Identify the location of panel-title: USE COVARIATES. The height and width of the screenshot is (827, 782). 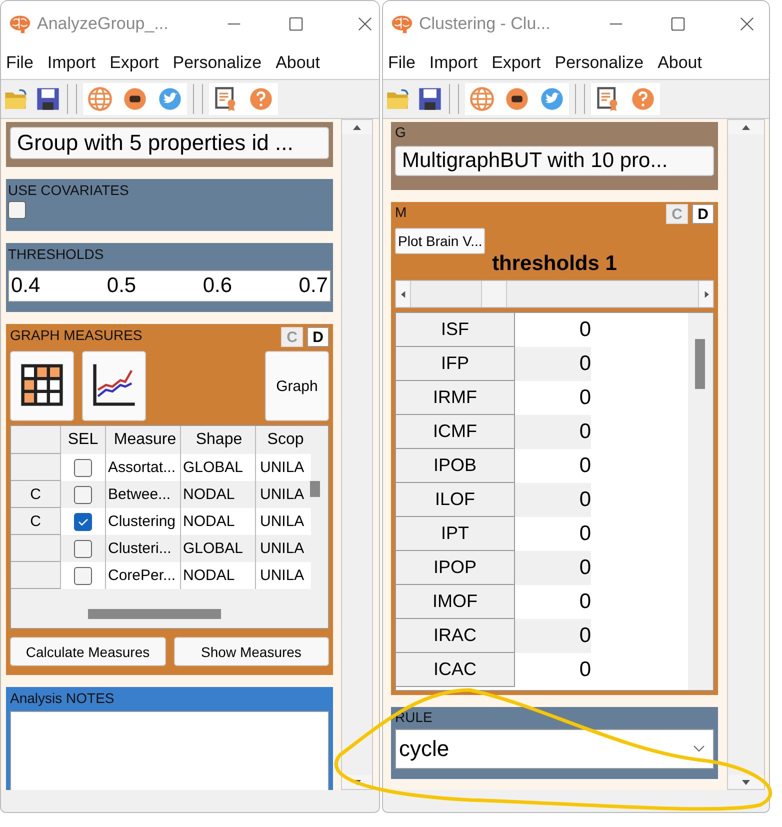
(69, 190).